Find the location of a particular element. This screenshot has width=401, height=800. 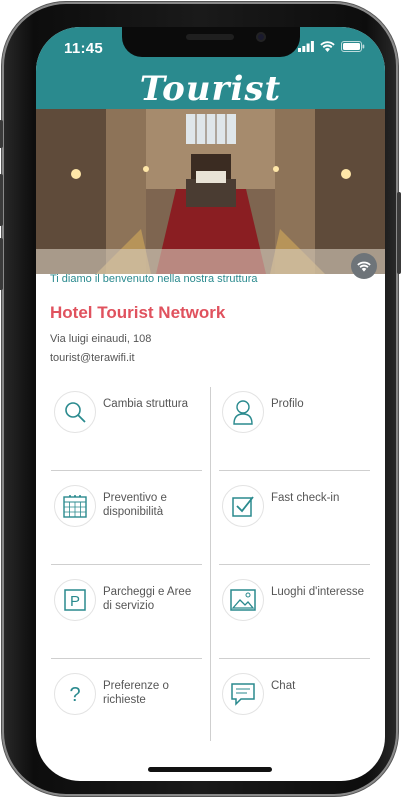

status-time: 11:45 is located at coordinates (84, 48).